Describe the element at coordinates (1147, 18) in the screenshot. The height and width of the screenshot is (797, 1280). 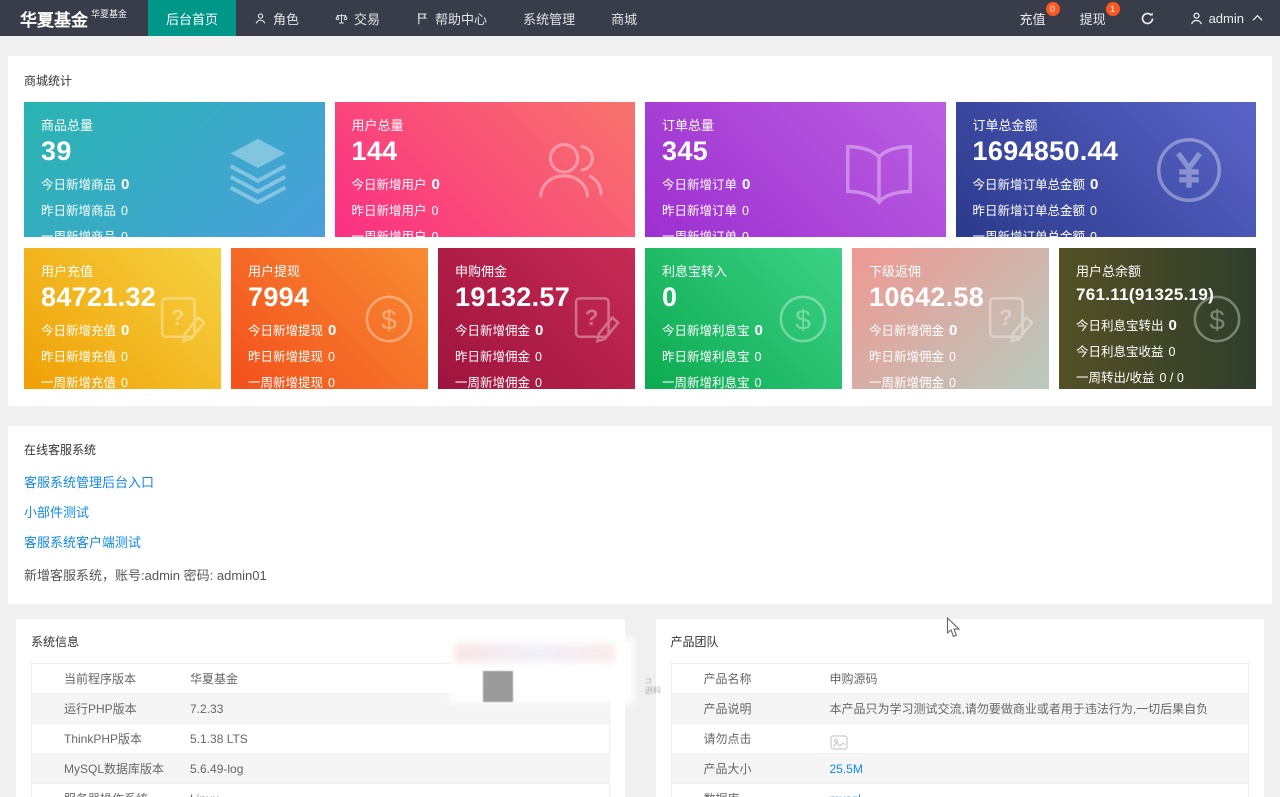
I see `refresh-button` at that location.